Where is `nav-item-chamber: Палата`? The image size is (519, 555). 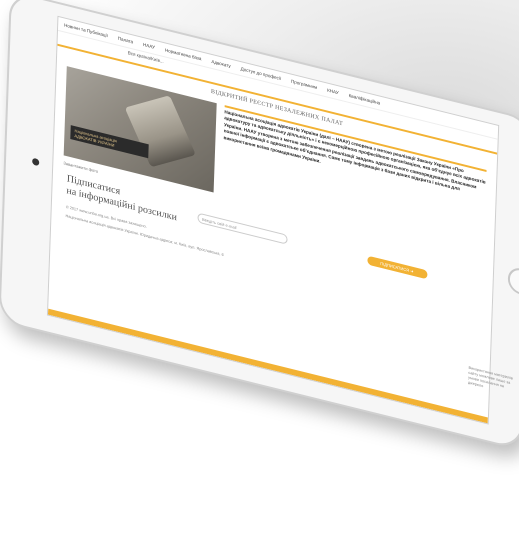
nav-item-chamber: Палата is located at coordinates (125, 40).